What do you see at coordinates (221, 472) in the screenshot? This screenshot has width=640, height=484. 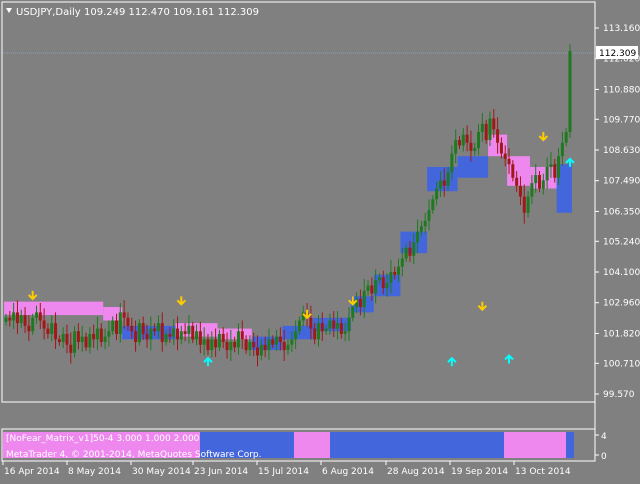 I see `date-tick-label: 23 Jun 2014` at bounding box center [221, 472].